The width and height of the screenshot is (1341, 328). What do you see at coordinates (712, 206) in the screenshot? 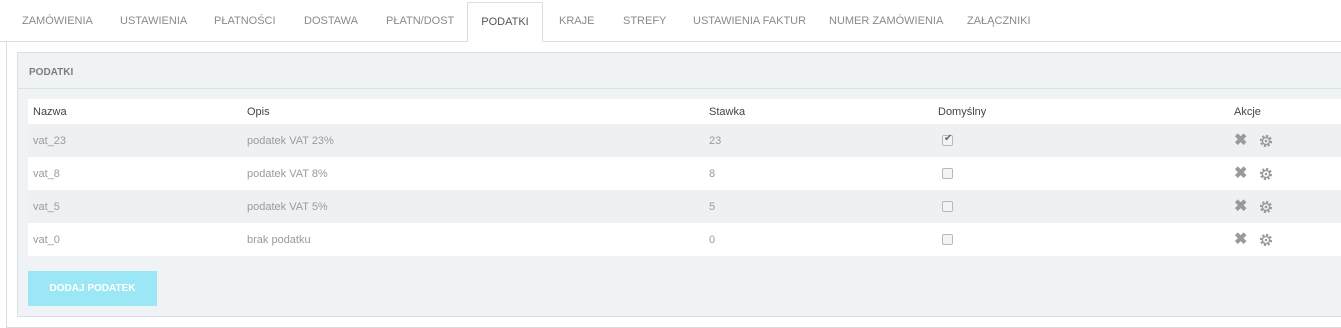
I see `tax-rate: 5` at bounding box center [712, 206].